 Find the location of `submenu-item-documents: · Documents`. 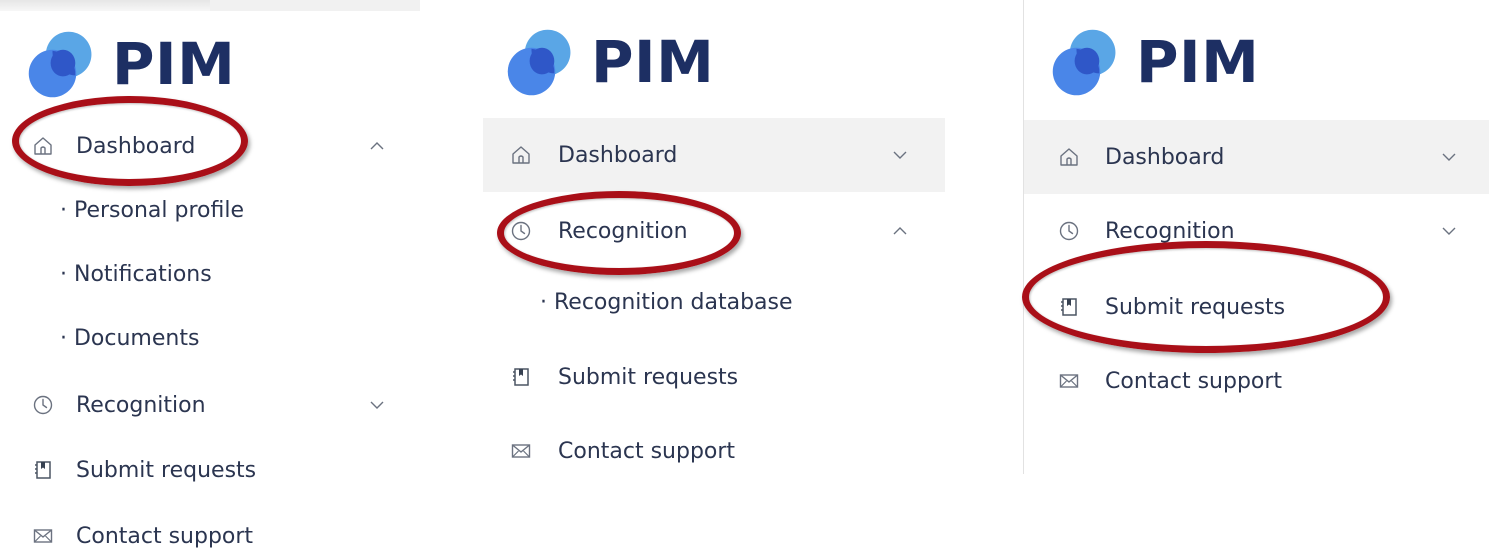

submenu-item-documents: · Documents is located at coordinates (129, 338).